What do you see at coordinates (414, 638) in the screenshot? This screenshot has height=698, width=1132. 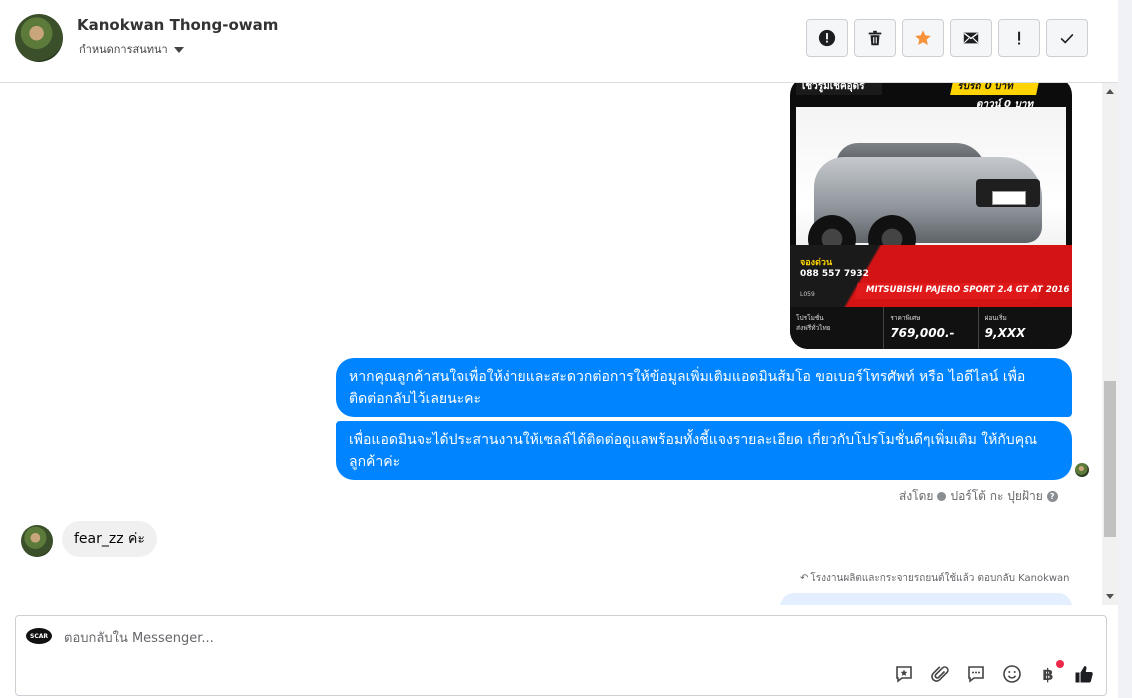 I see `reply-input` at bounding box center [414, 638].